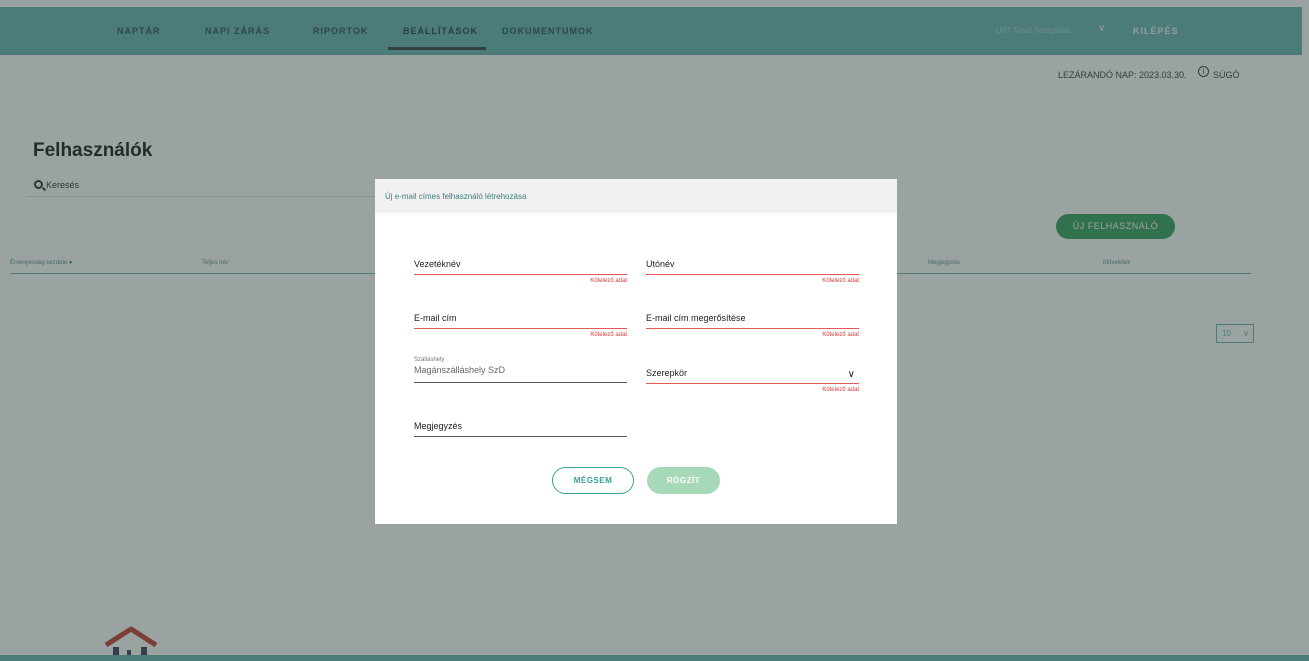  What do you see at coordinates (840, 281) in the screenshot?
I see `firstname-error: Kötelező adat` at bounding box center [840, 281].